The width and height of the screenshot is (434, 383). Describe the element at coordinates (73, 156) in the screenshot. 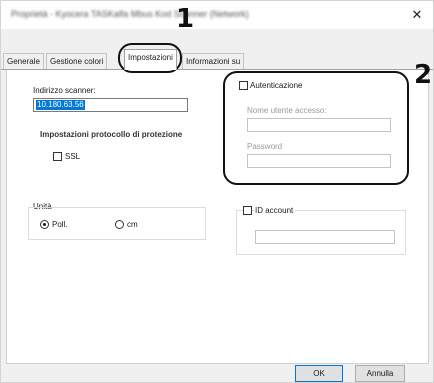

I see `ssl-label: SSL` at that location.